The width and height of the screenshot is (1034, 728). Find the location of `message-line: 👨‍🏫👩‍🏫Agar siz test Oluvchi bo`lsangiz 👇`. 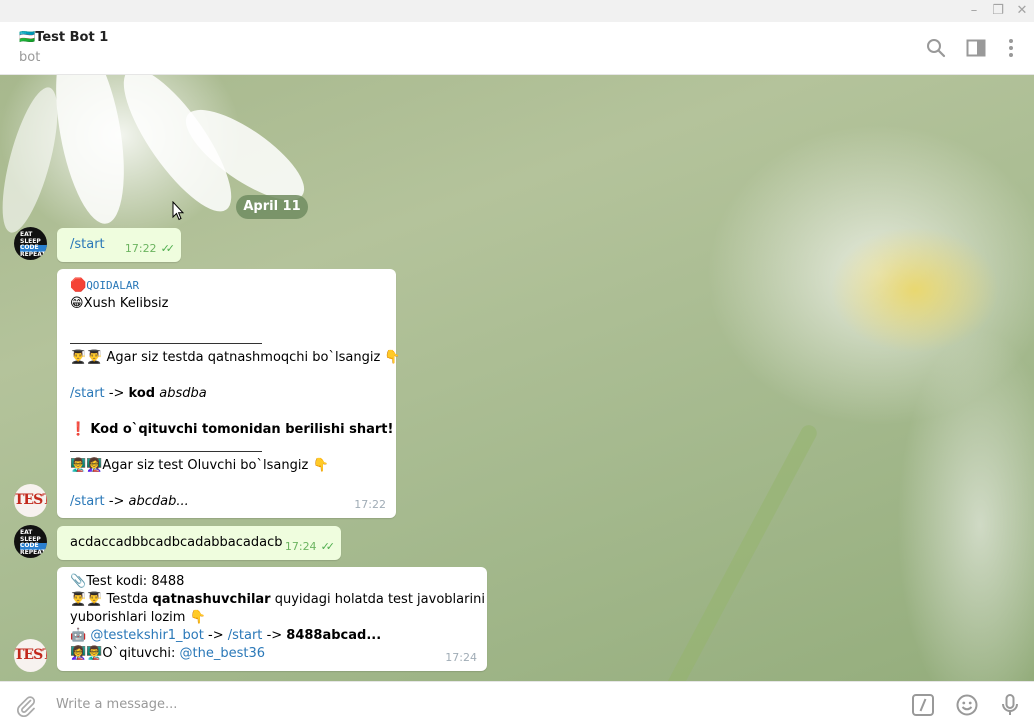

message-line: 👨‍🏫👩‍🏫Agar siz test Oluvchi bo`lsangiz 👇 is located at coordinates (199, 466).